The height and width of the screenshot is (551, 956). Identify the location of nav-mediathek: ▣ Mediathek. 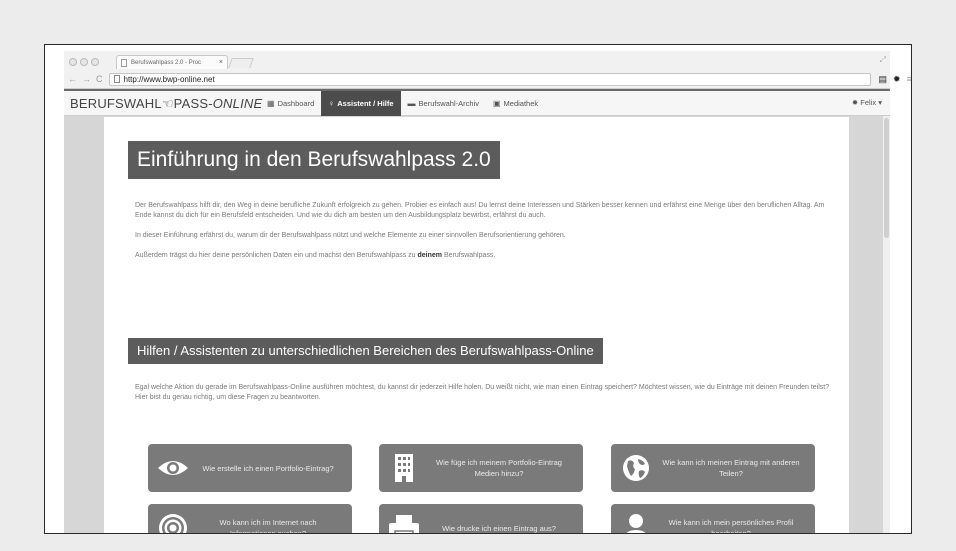
(515, 103).